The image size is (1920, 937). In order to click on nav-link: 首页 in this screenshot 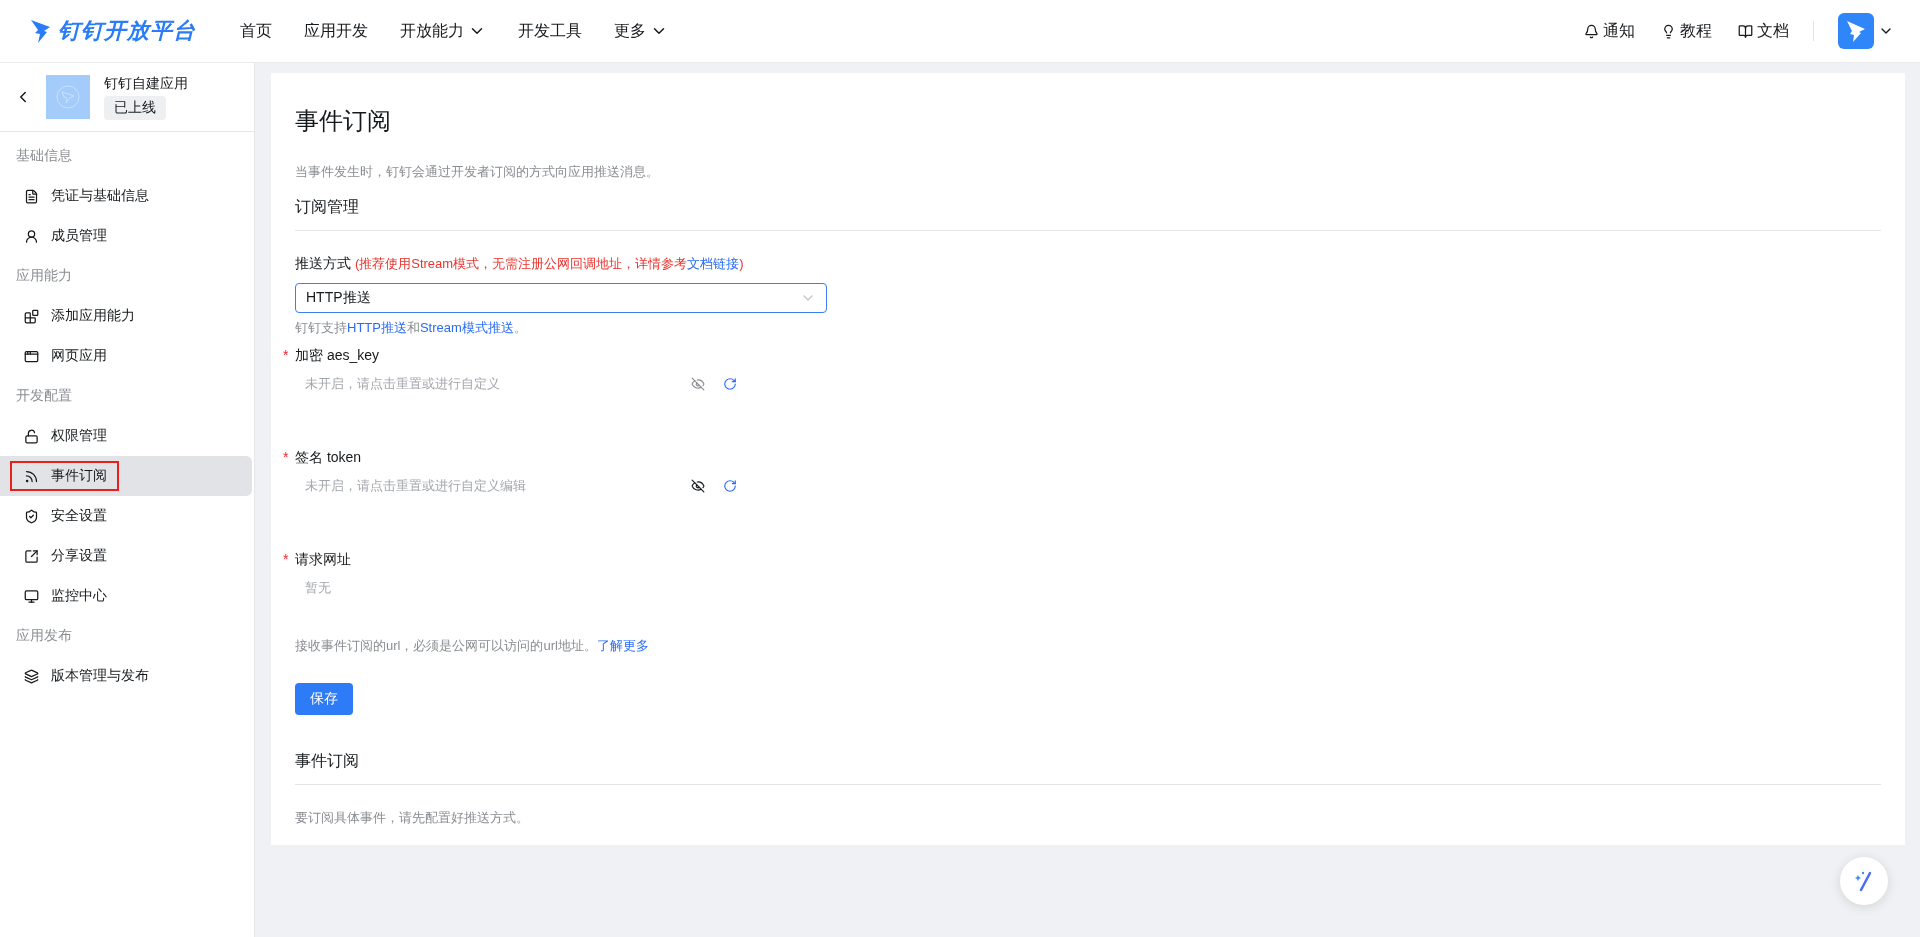, I will do `click(256, 31)`.